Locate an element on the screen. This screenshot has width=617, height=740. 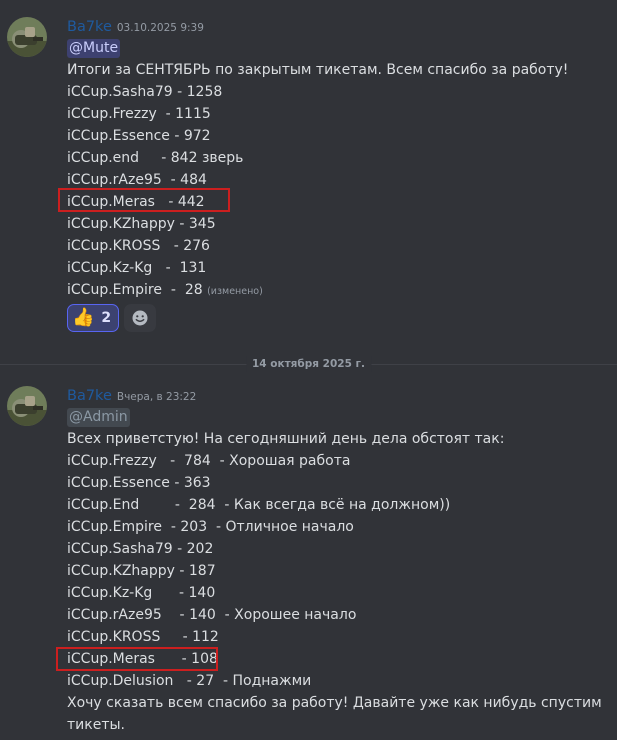
smile-icon is located at coordinates (140, 318).